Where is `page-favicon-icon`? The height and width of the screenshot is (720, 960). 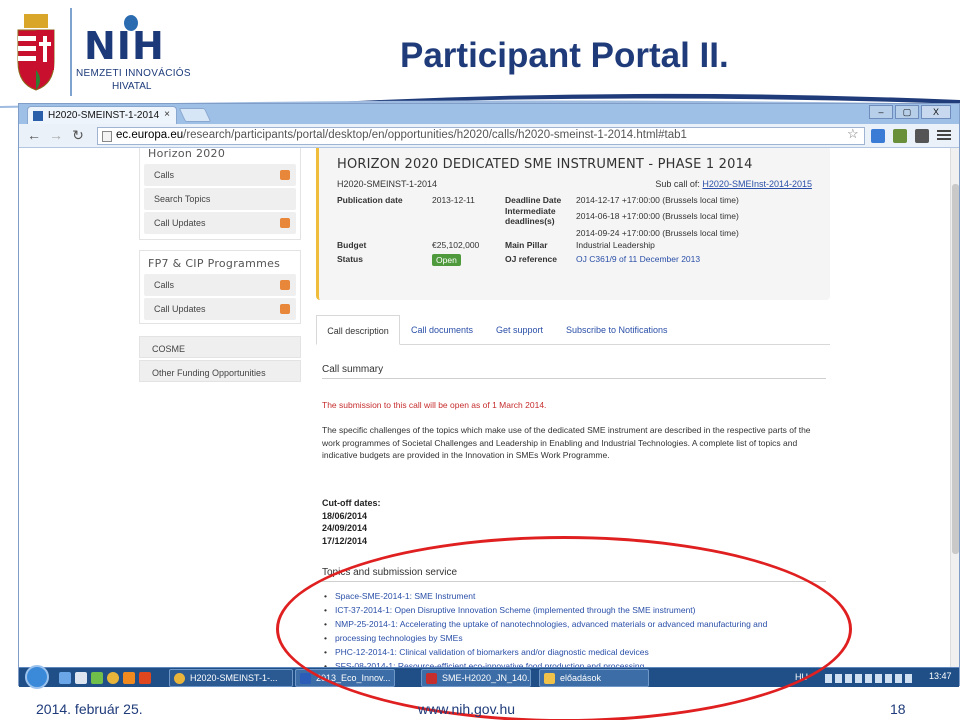
page-favicon-icon is located at coordinates (38, 116).